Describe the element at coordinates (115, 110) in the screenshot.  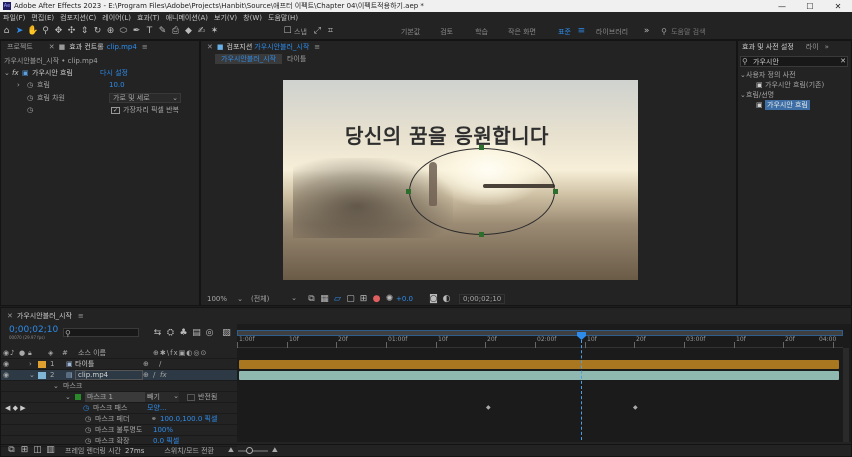
I see `checkbox-checked-icon: ✓` at that location.